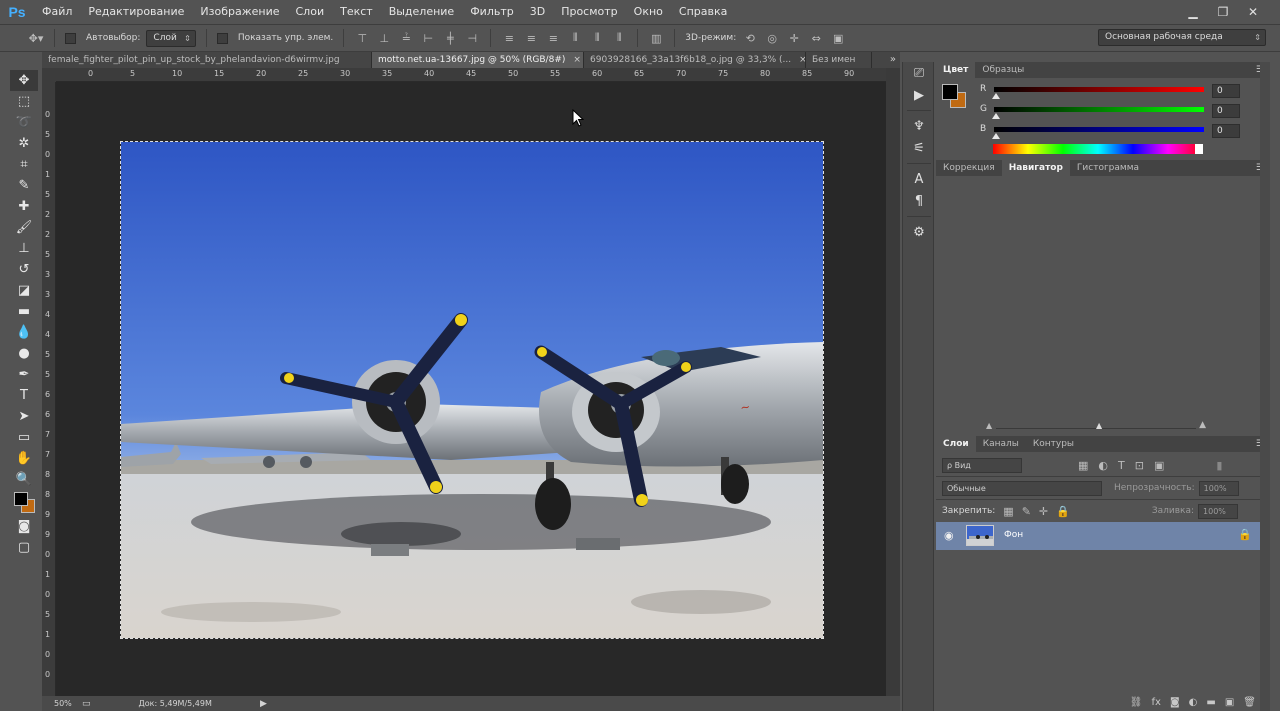  I want to click on foreground-color-swatch, so click(21, 499).